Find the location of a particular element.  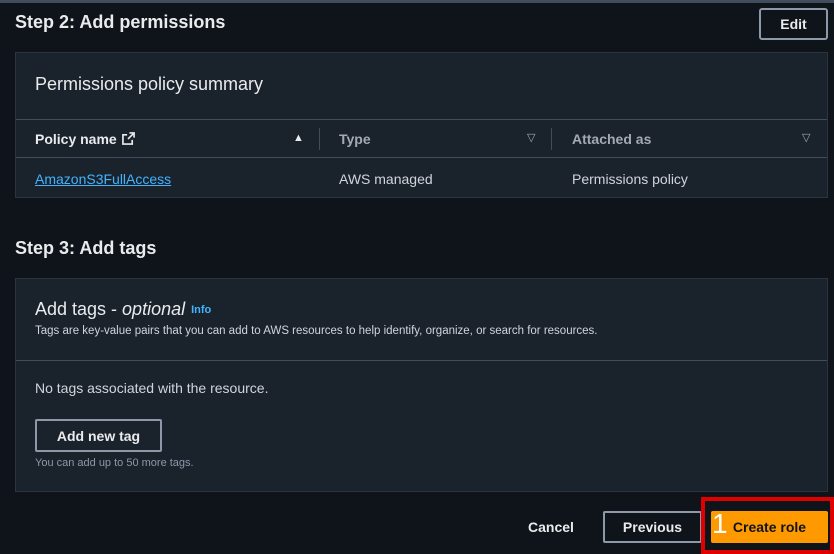

attached-as-cell: Permissions policy is located at coordinates (630, 179).